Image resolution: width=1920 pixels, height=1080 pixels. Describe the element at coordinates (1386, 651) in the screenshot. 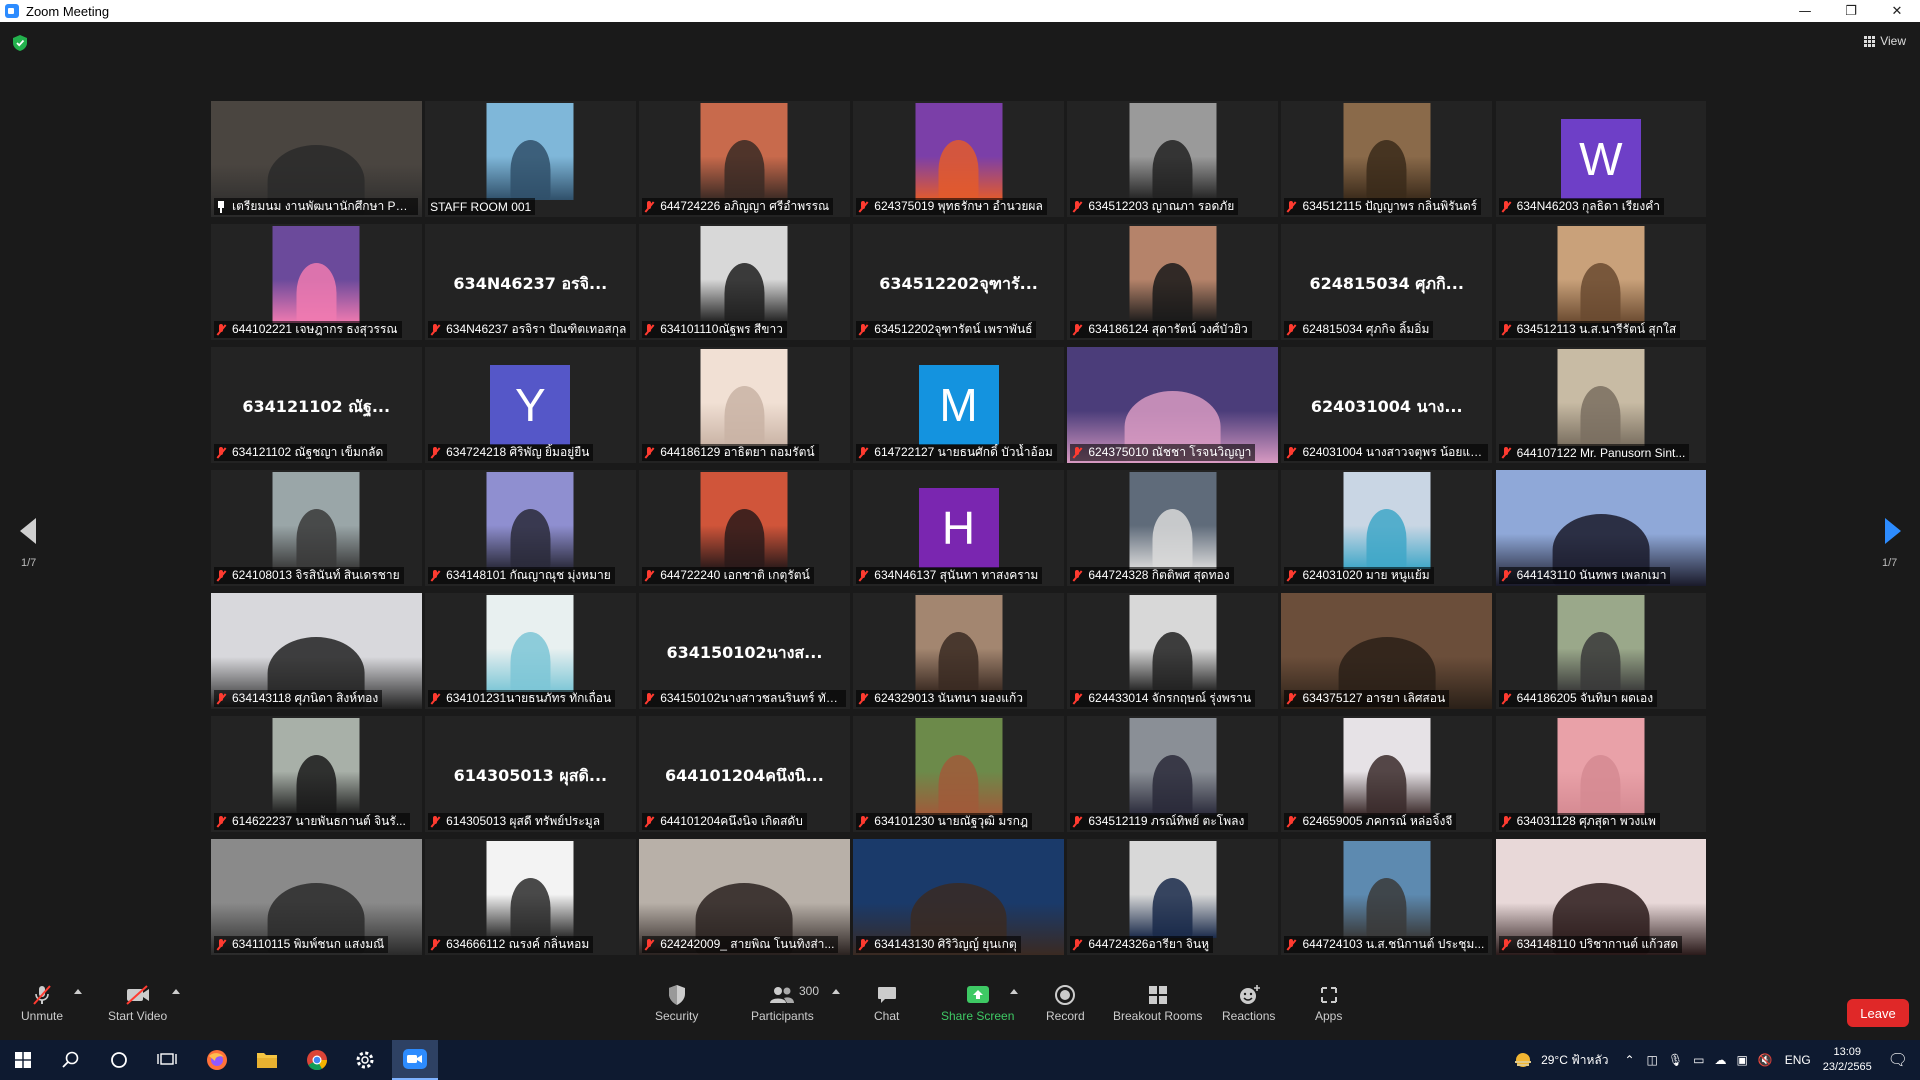

I see `participant-tile: 634375127 อารยา เลิศสอน` at that location.